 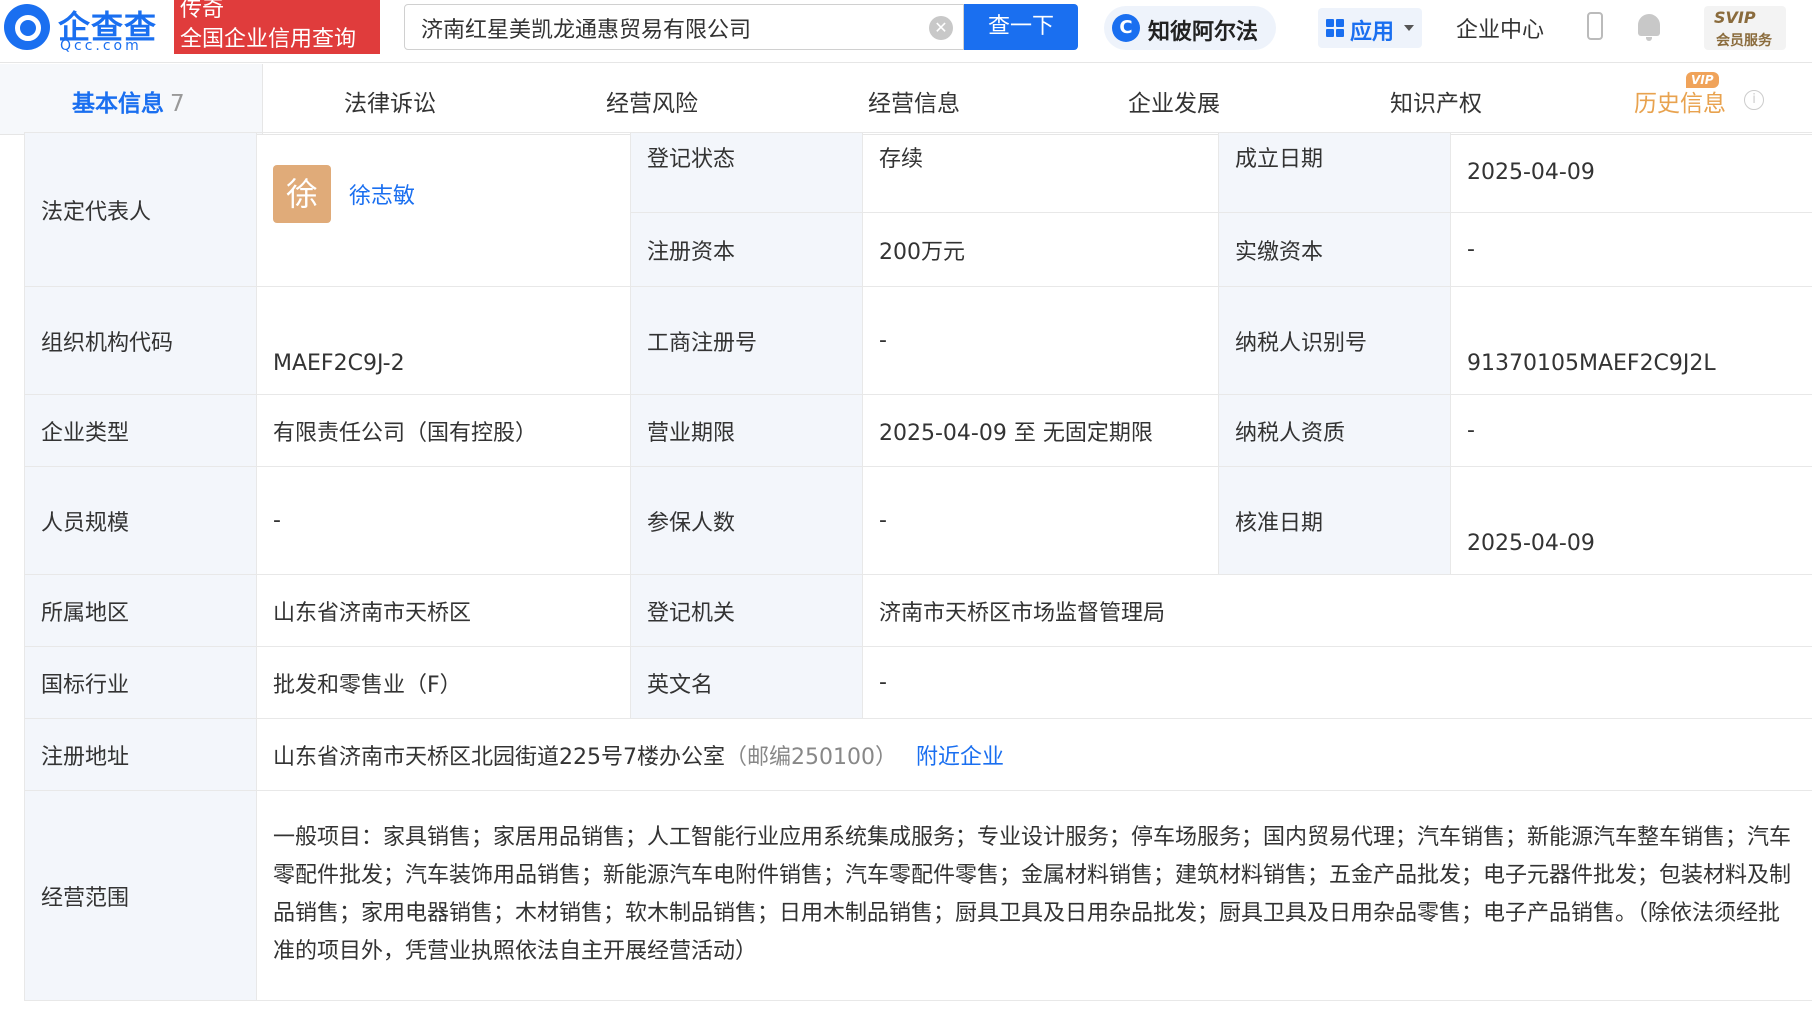 What do you see at coordinates (1040, 340) in the screenshot?
I see `biz-reg-no-value: -` at bounding box center [1040, 340].